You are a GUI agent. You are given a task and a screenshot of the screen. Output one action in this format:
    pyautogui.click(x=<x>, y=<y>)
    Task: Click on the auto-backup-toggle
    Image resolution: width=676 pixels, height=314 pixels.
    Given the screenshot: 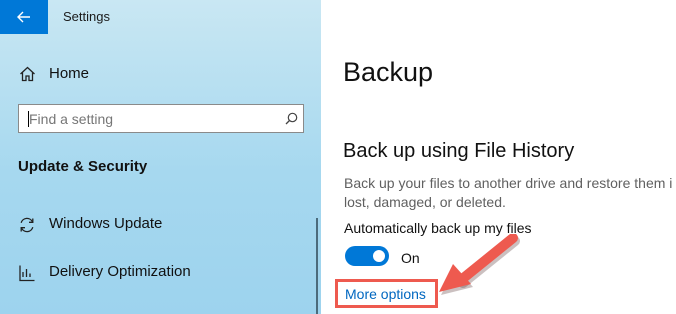 What is the action you would take?
    pyautogui.click(x=367, y=256)
    